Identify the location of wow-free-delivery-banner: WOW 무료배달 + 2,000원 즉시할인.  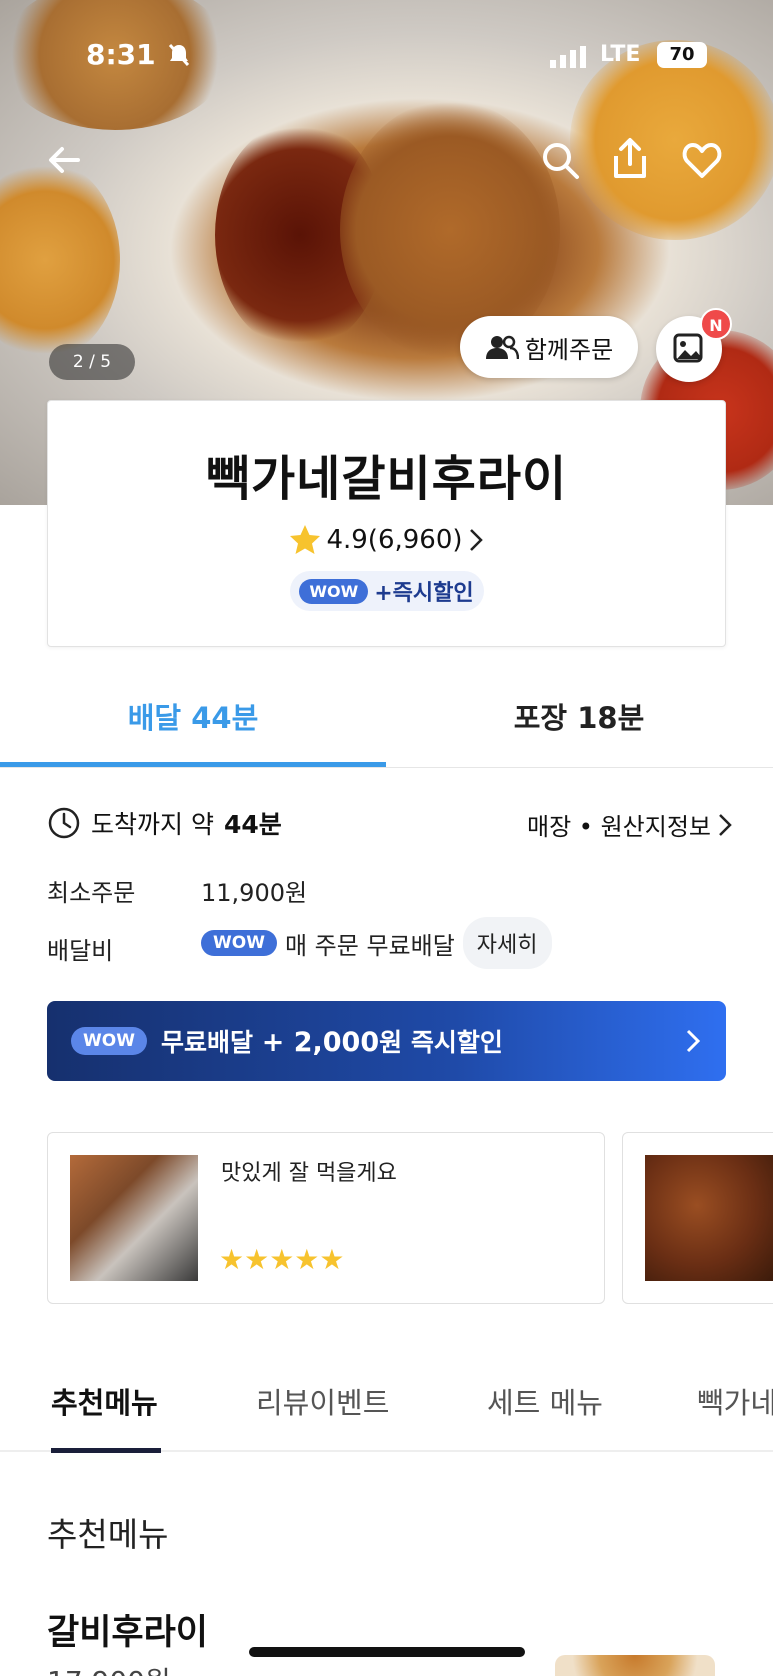
(386, 1041).